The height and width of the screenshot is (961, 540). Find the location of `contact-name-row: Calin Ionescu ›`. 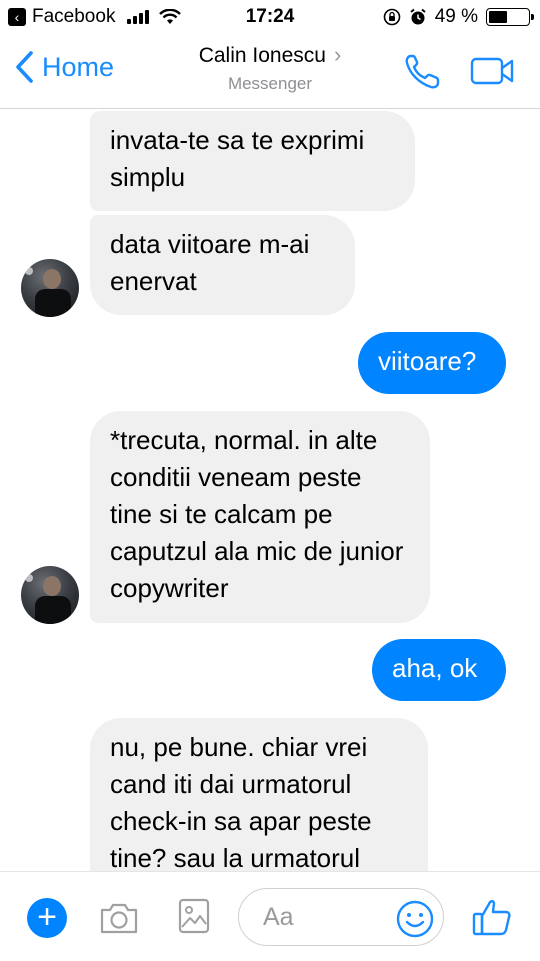

contact-name-row: Calin Ionescu › is located at coordinates (270, 55).